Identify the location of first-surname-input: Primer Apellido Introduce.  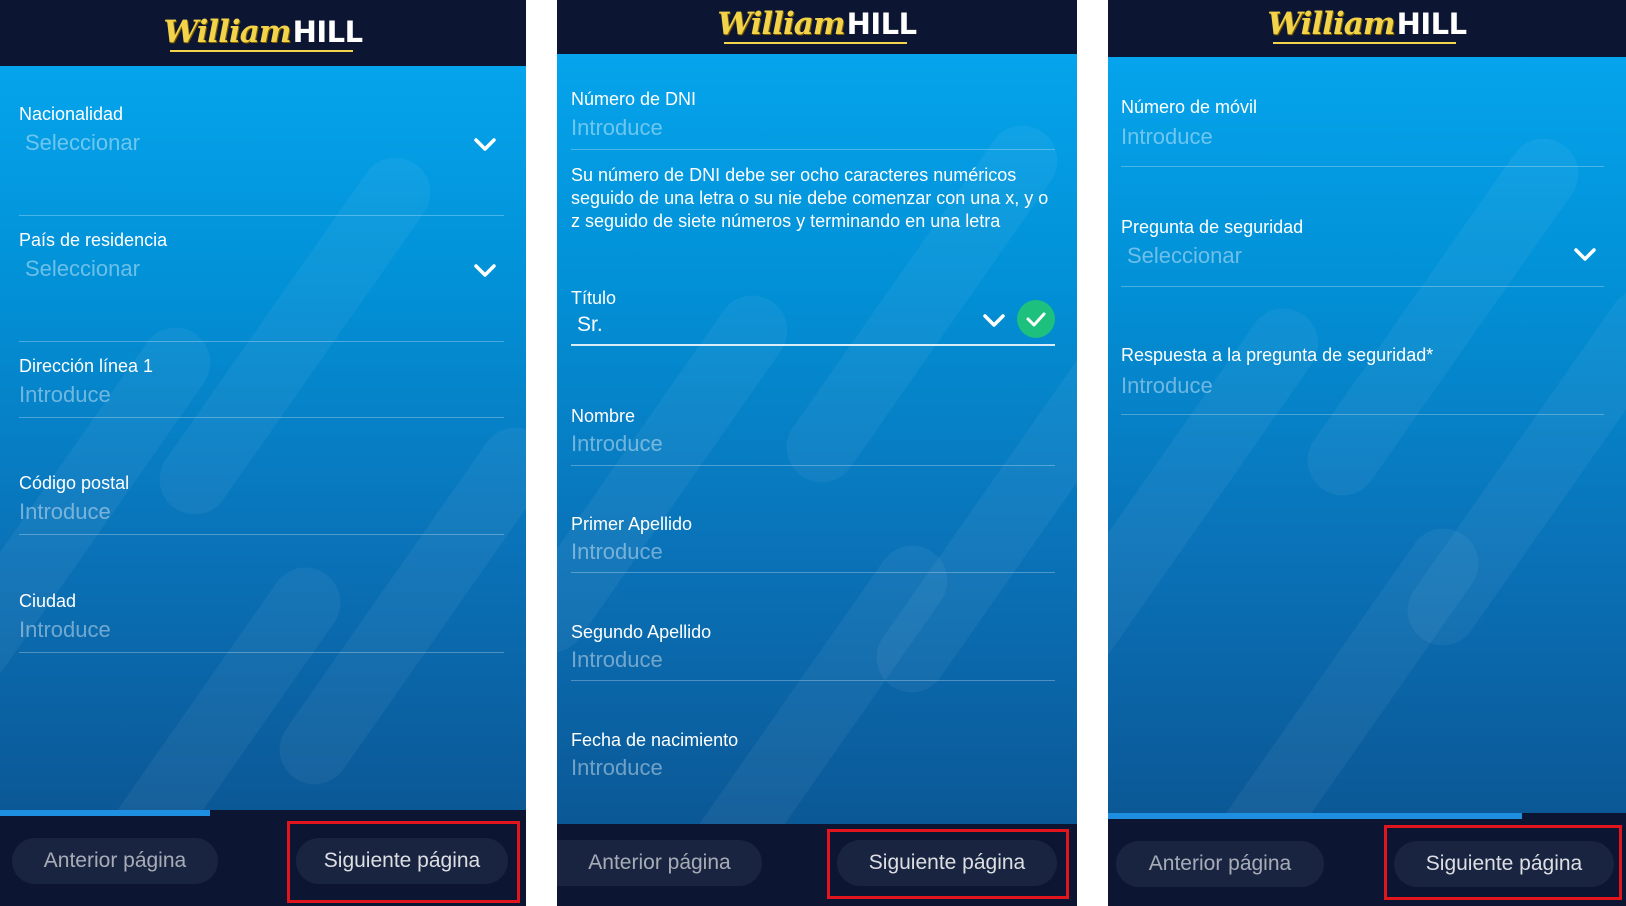
(813, 545).